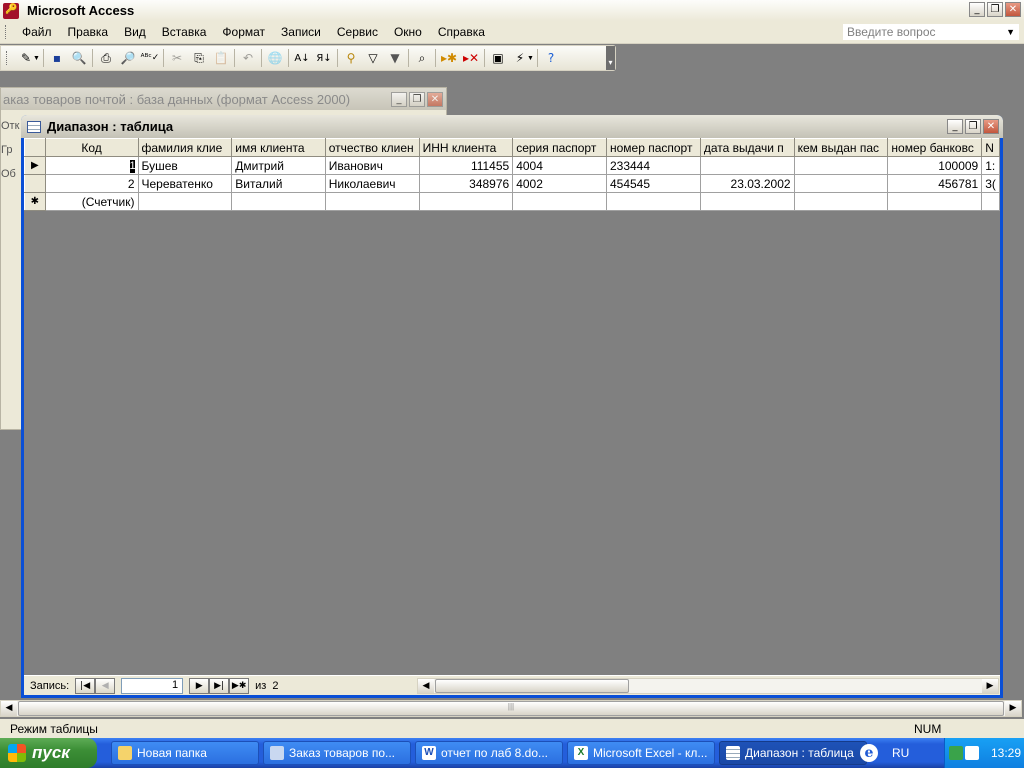  Describe the element at coordinates (135, 32) in the screenshot. I see `menu-view: Вид` at that location.